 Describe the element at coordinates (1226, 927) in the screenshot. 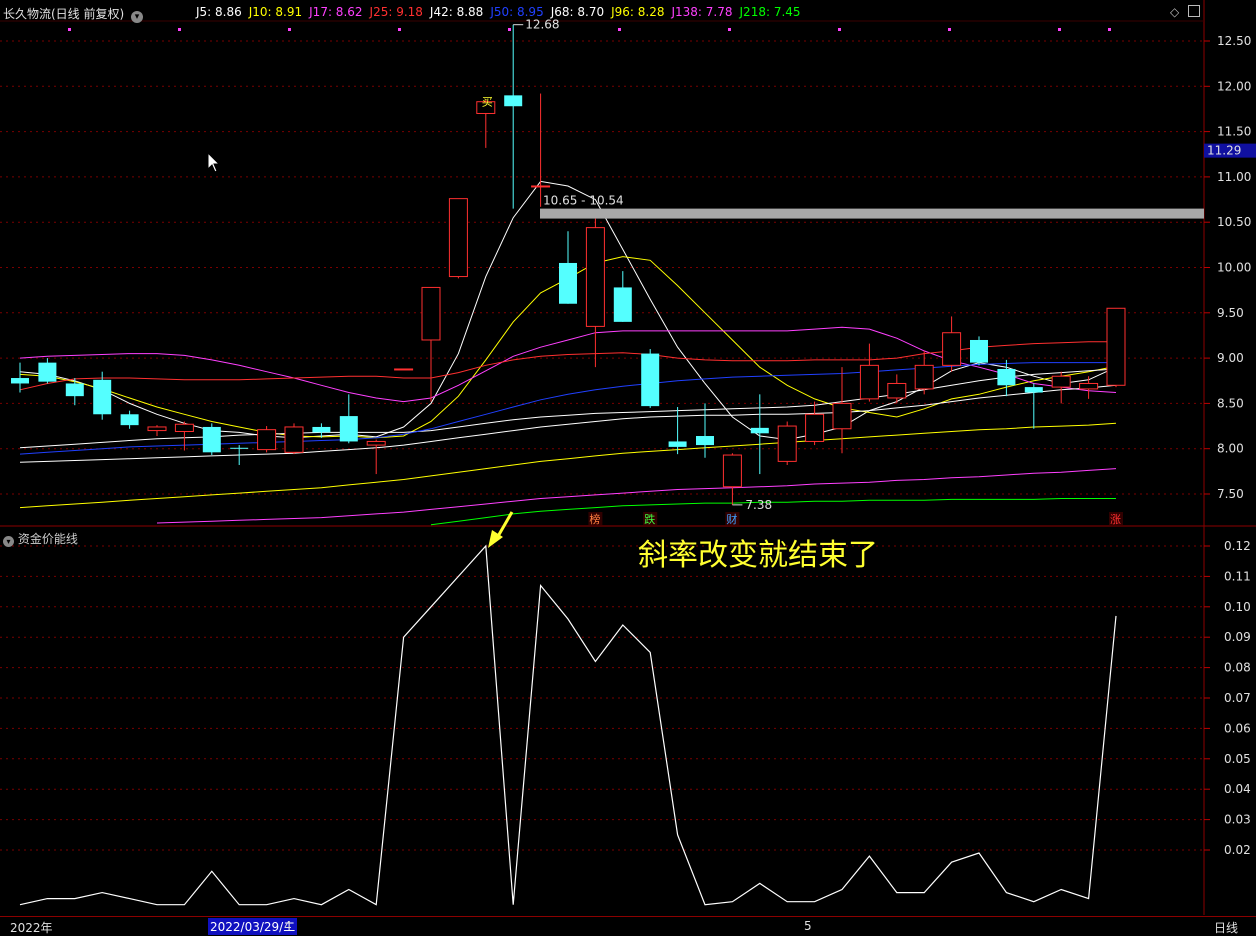

I see `period-tab: 日线` at that location.